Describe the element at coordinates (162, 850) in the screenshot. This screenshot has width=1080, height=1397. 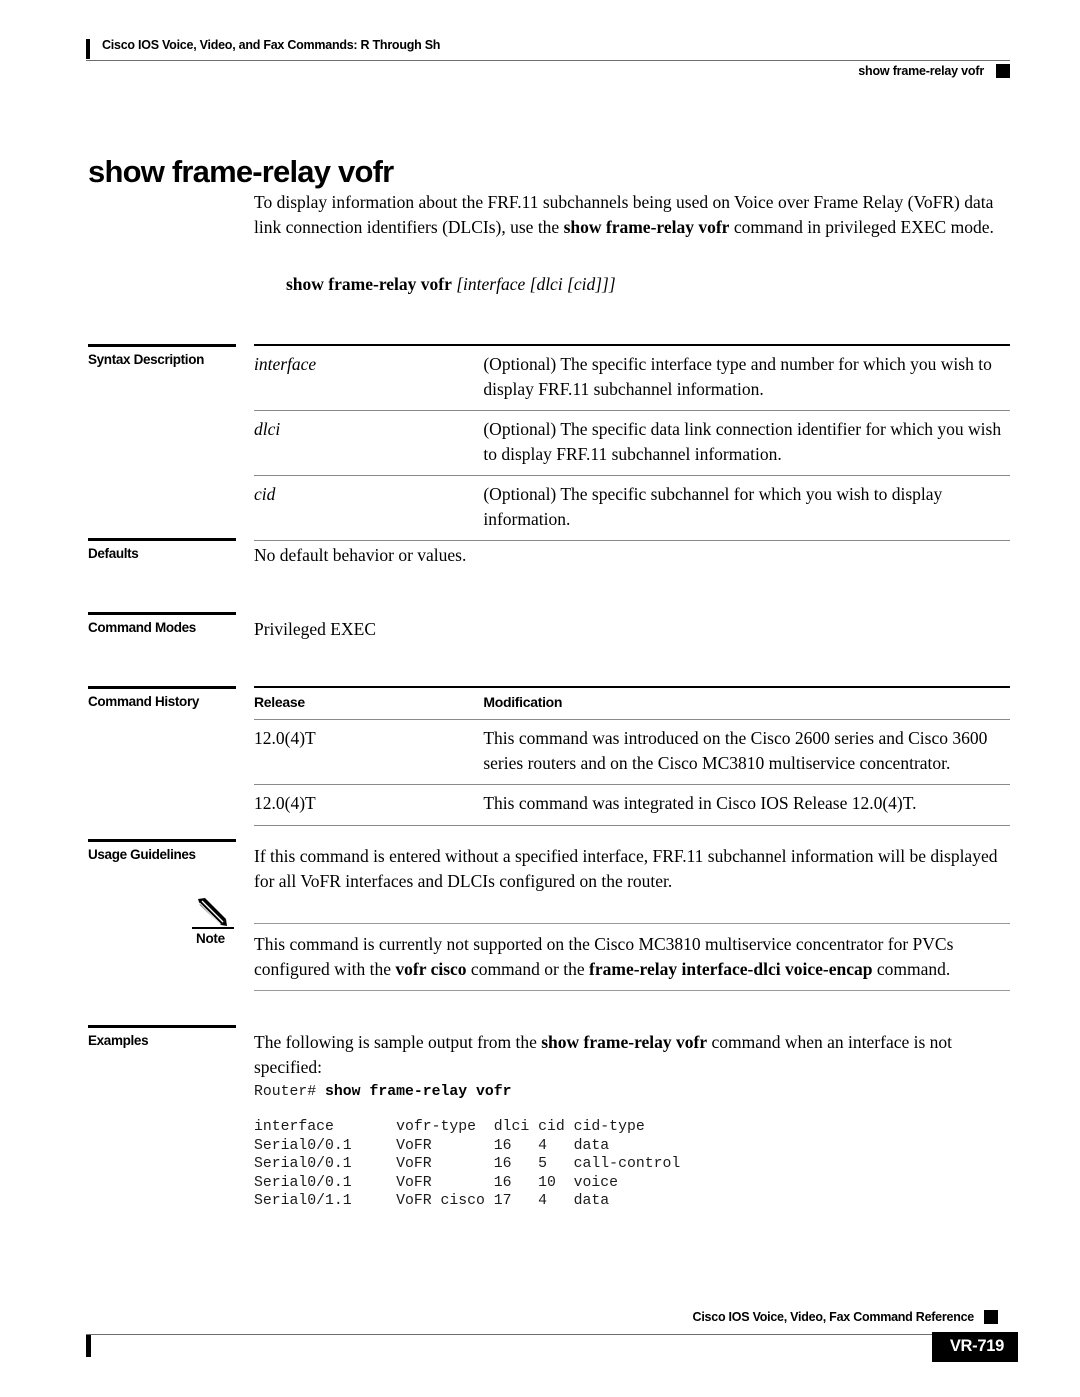
I see `section-label-usage-guidelines: Usage Guidelines` at that location.